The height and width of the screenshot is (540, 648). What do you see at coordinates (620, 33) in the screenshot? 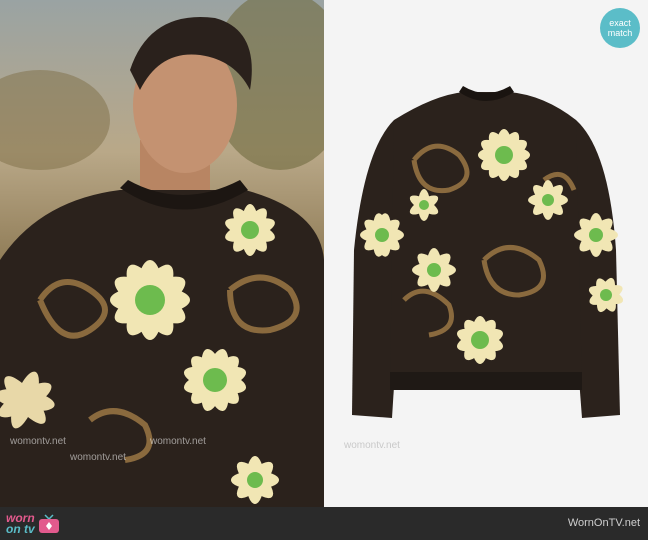
I see `badge-line: match` at bounding box center [620, 33].